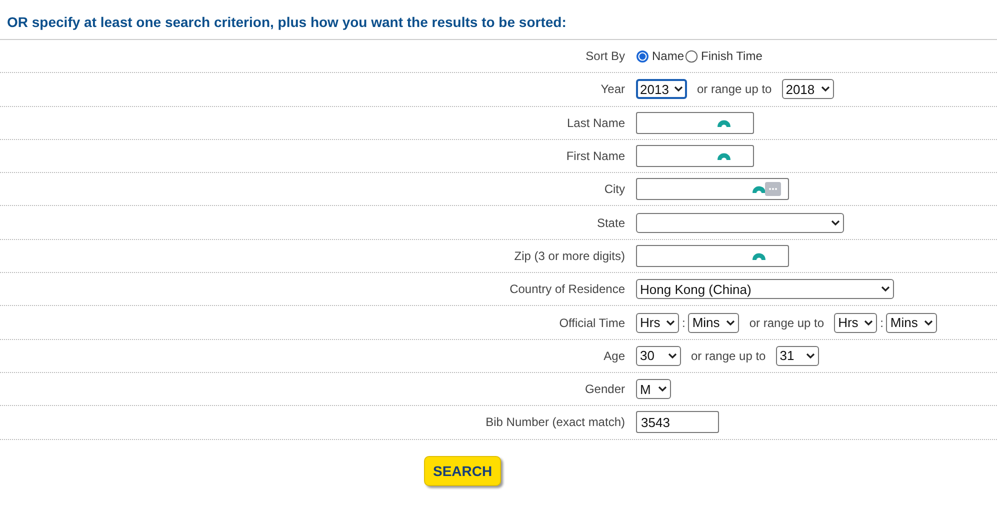 Image resolution: width=997 pixels, height=511 pixels. Describe the element at coordinates (567, 289) in the screenshot. I see `field-label: Country of Residence` at that location.